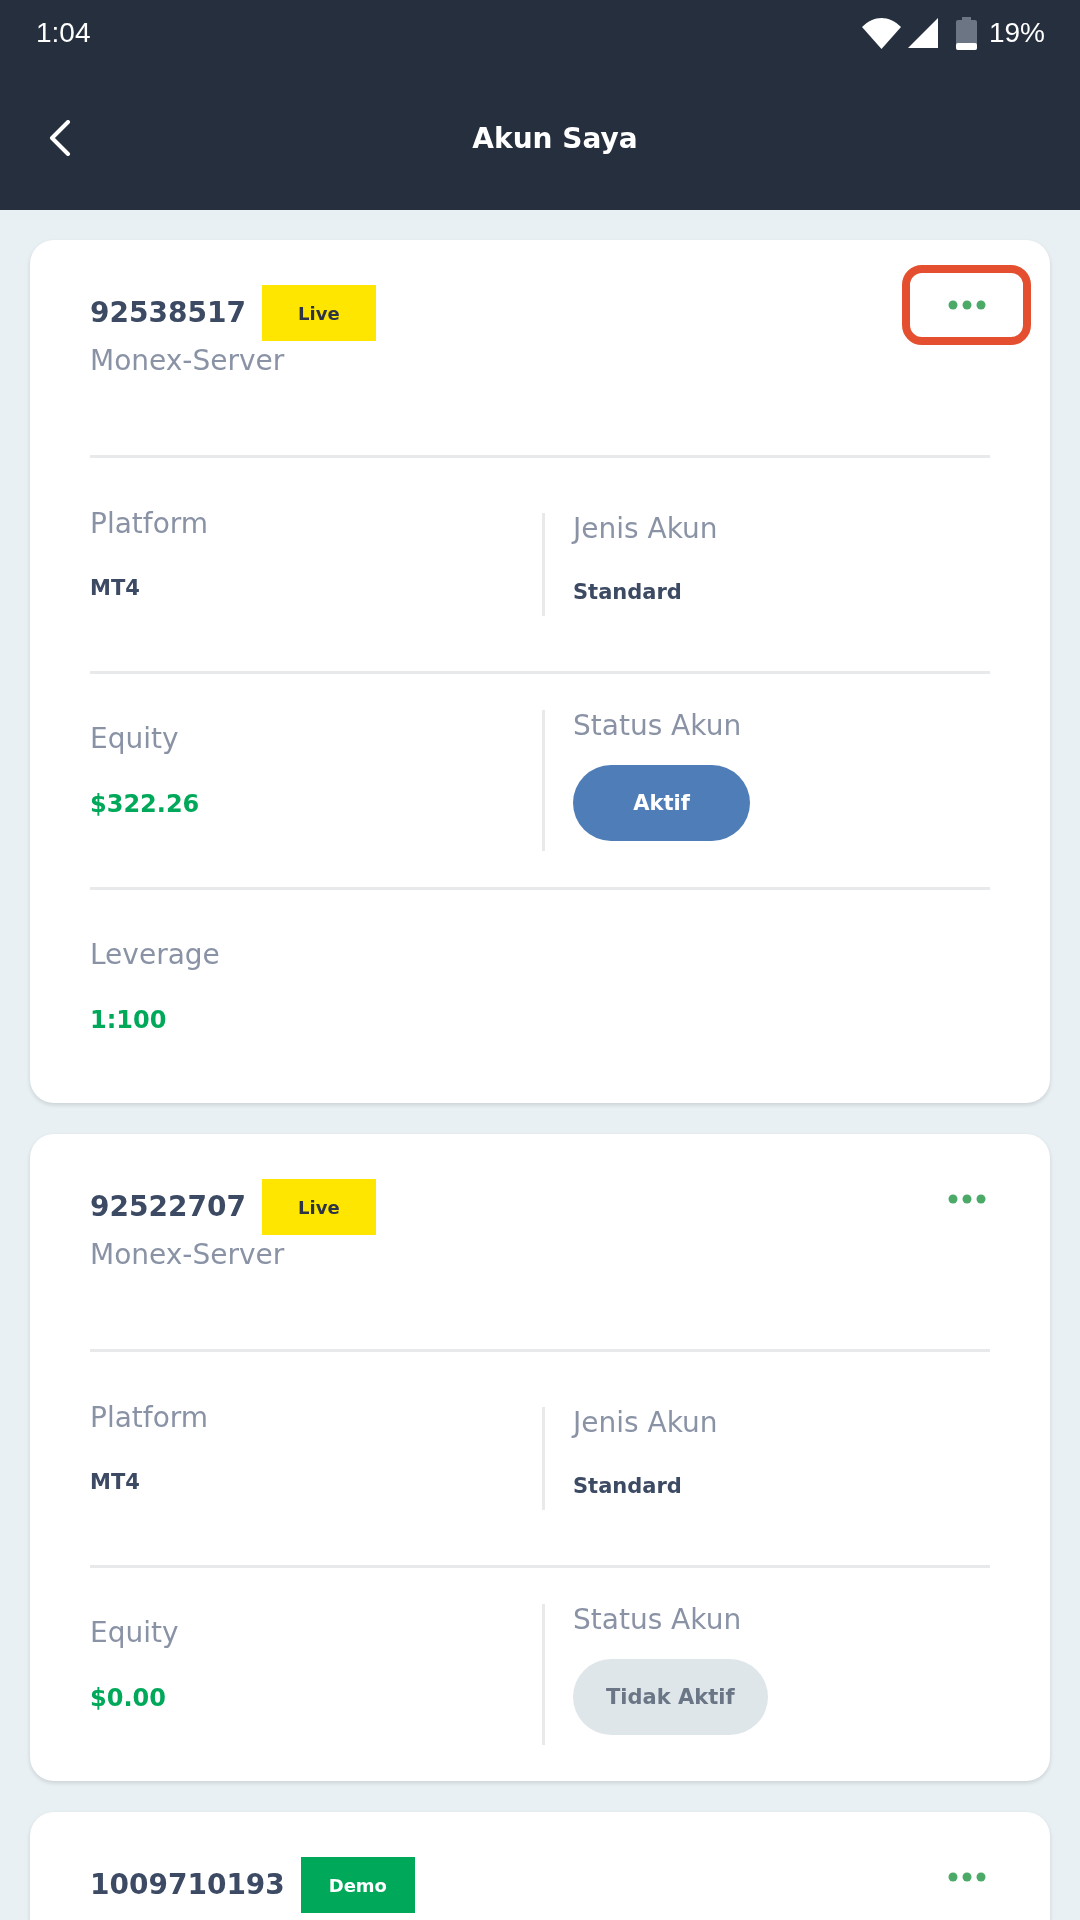 The width and height of the screenshot is (1080, 1920). I want to click on field-value: $322.26, so click(145, 803).